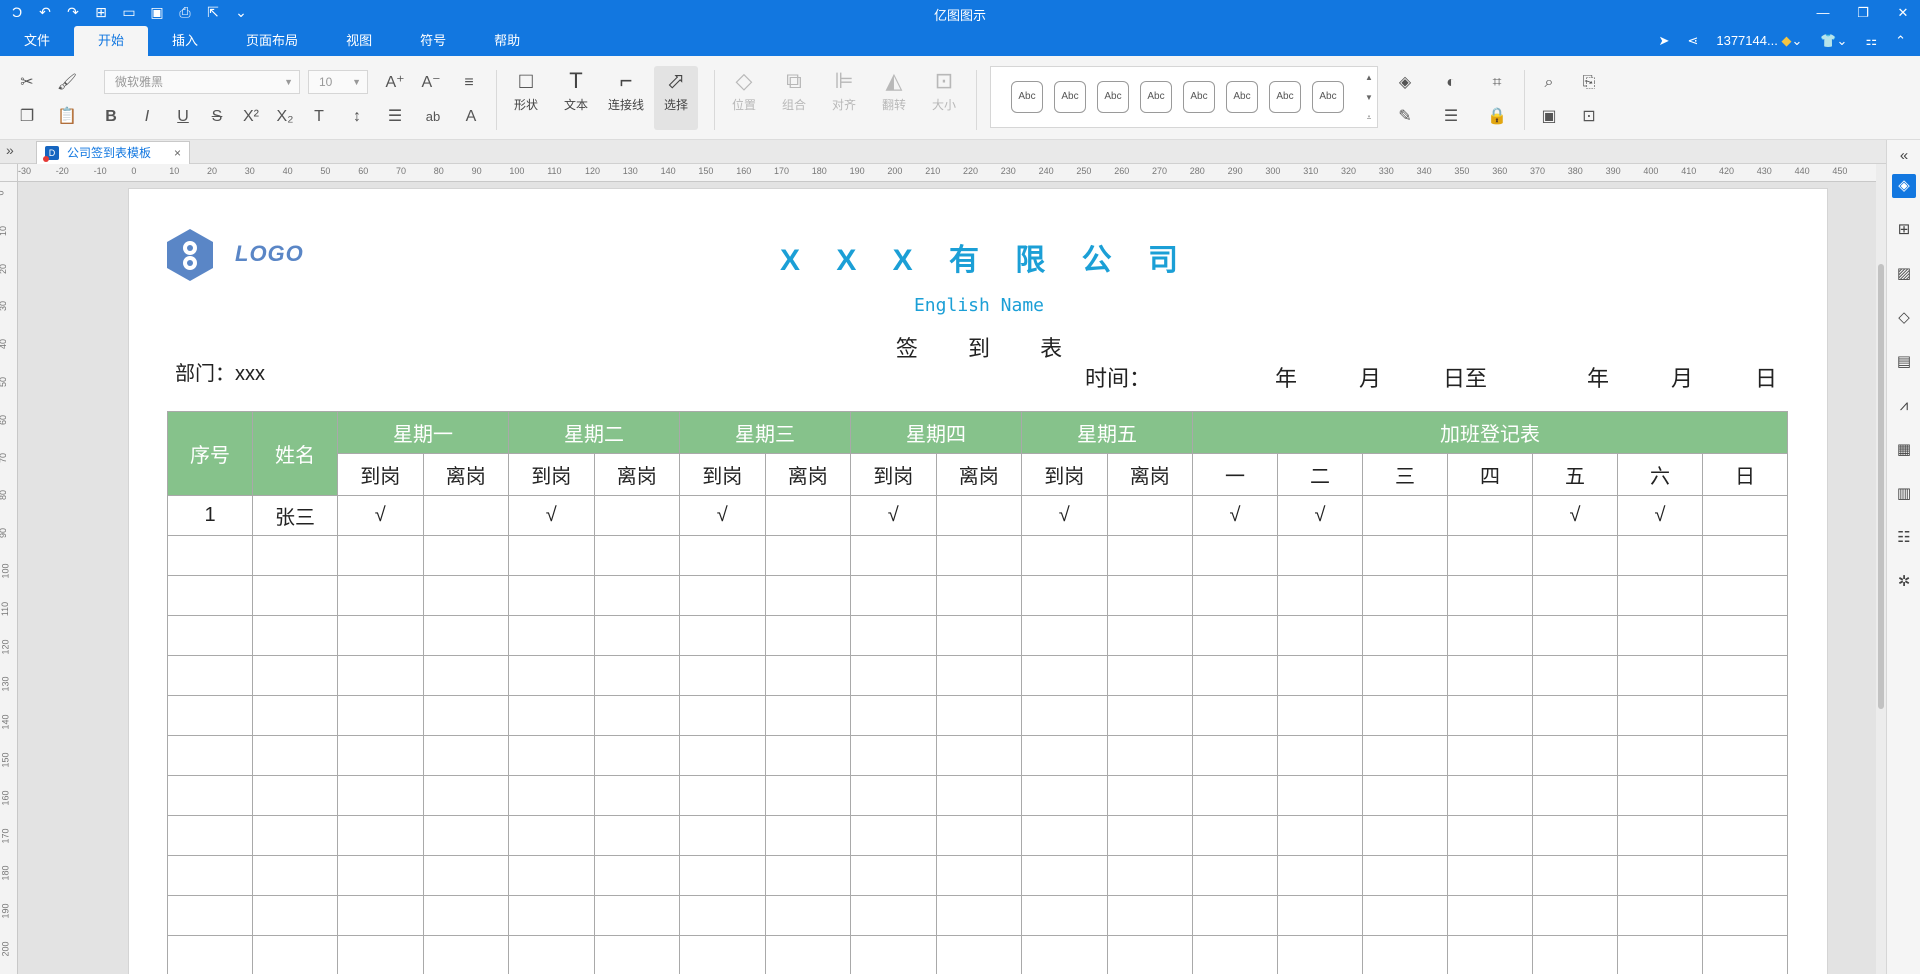  Describe the element at coordinates (185, 41) in the screenshot. I see `menu-tab-2: 插入` at that location.